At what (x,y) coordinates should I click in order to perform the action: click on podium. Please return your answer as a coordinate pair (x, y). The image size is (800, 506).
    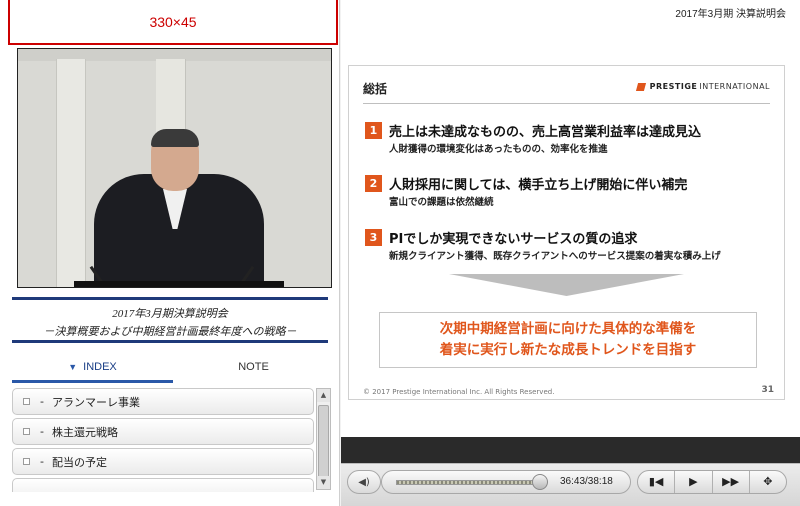
    Looking at the image, I should click on (179, 284).